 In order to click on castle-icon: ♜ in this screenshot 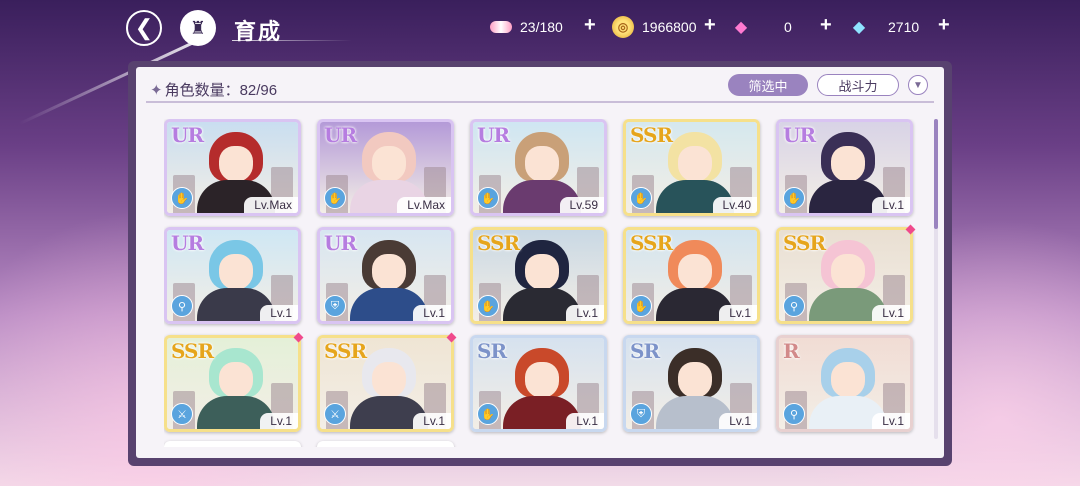, I will do `click(198, 27)`.